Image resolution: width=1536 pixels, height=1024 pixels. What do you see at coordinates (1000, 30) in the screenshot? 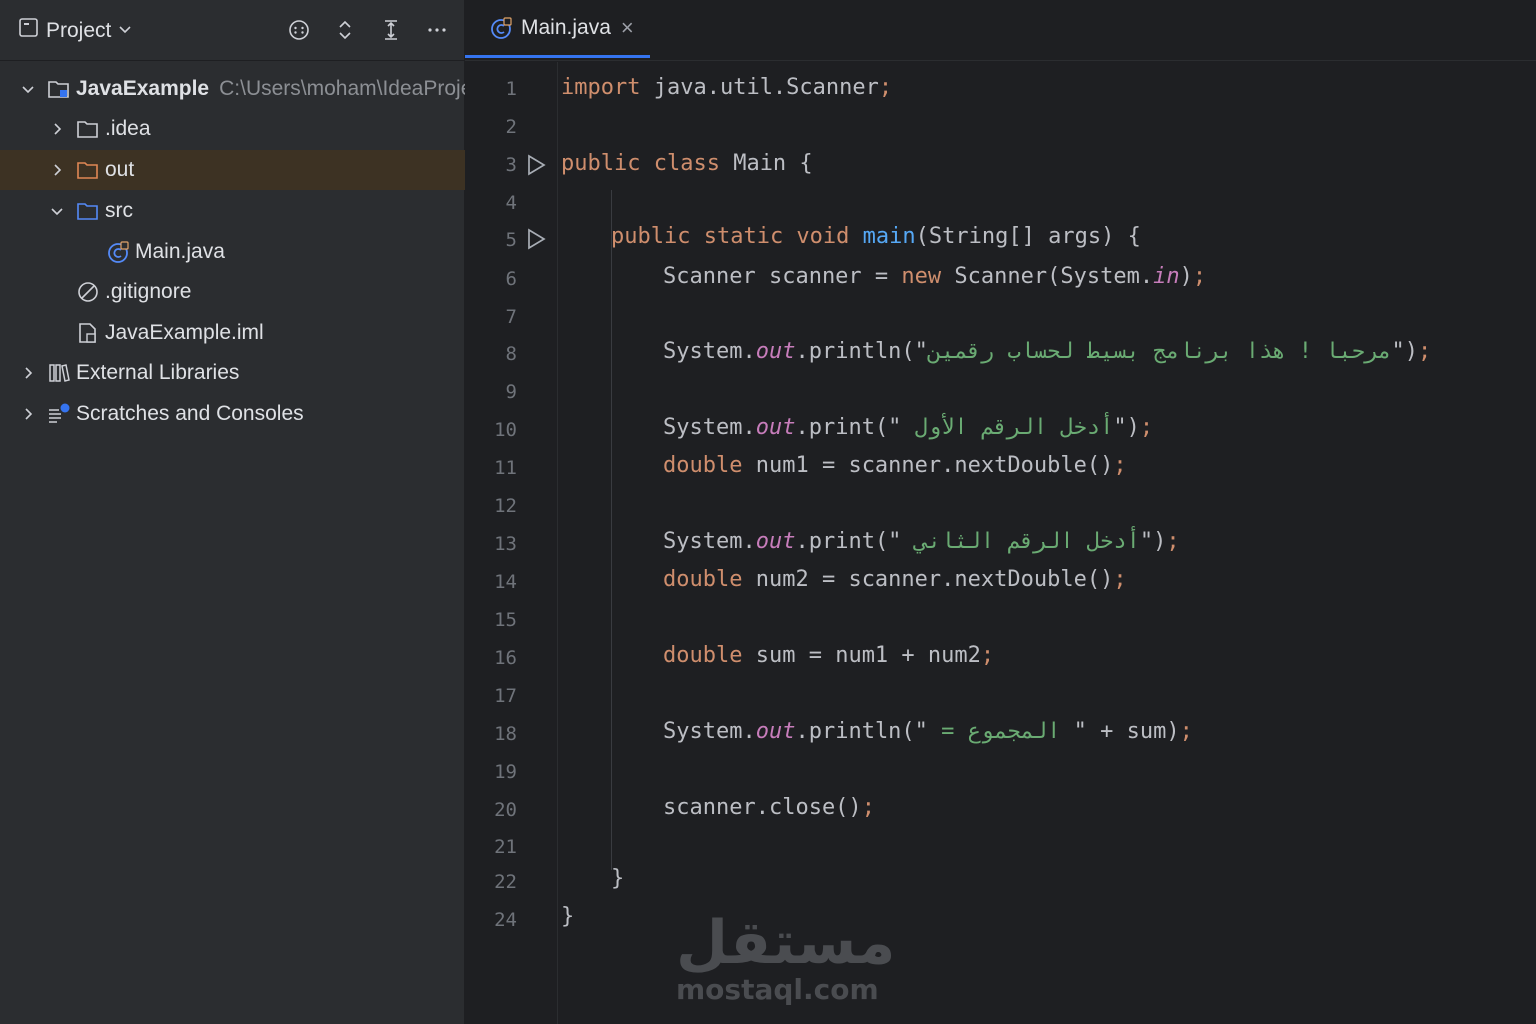
I see `editor-tab-bar: Main.java ×` at bounding box center [1000, 30].